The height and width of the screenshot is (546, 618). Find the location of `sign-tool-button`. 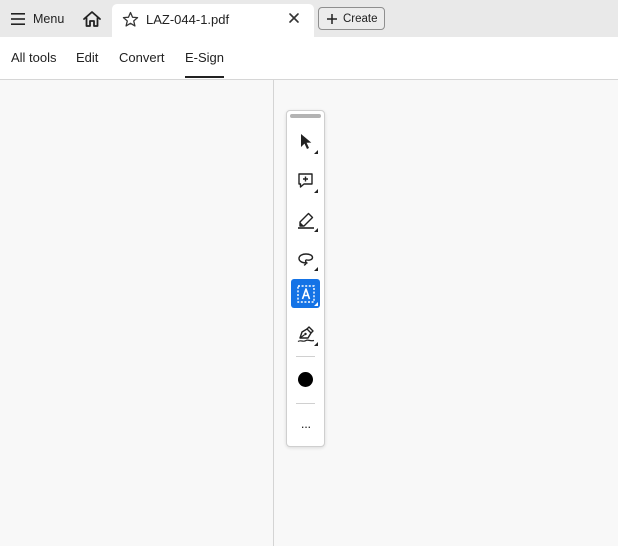

sign-tool-button is located at coordinates (305, 333).